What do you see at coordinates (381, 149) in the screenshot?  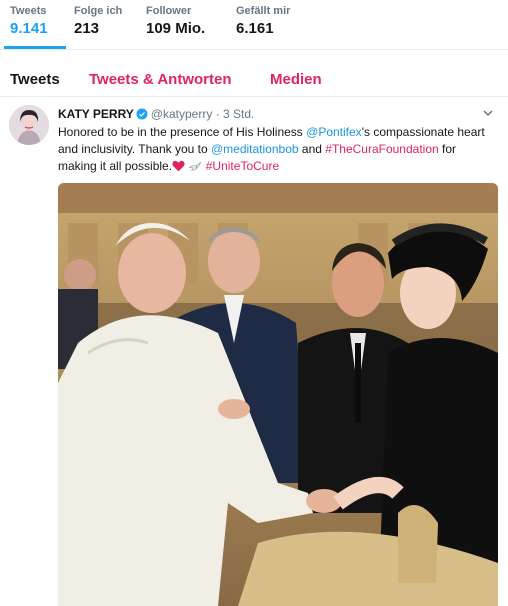 I see `hashtag-link: #TheCuraFoundation` at bounding box center [381, 149].